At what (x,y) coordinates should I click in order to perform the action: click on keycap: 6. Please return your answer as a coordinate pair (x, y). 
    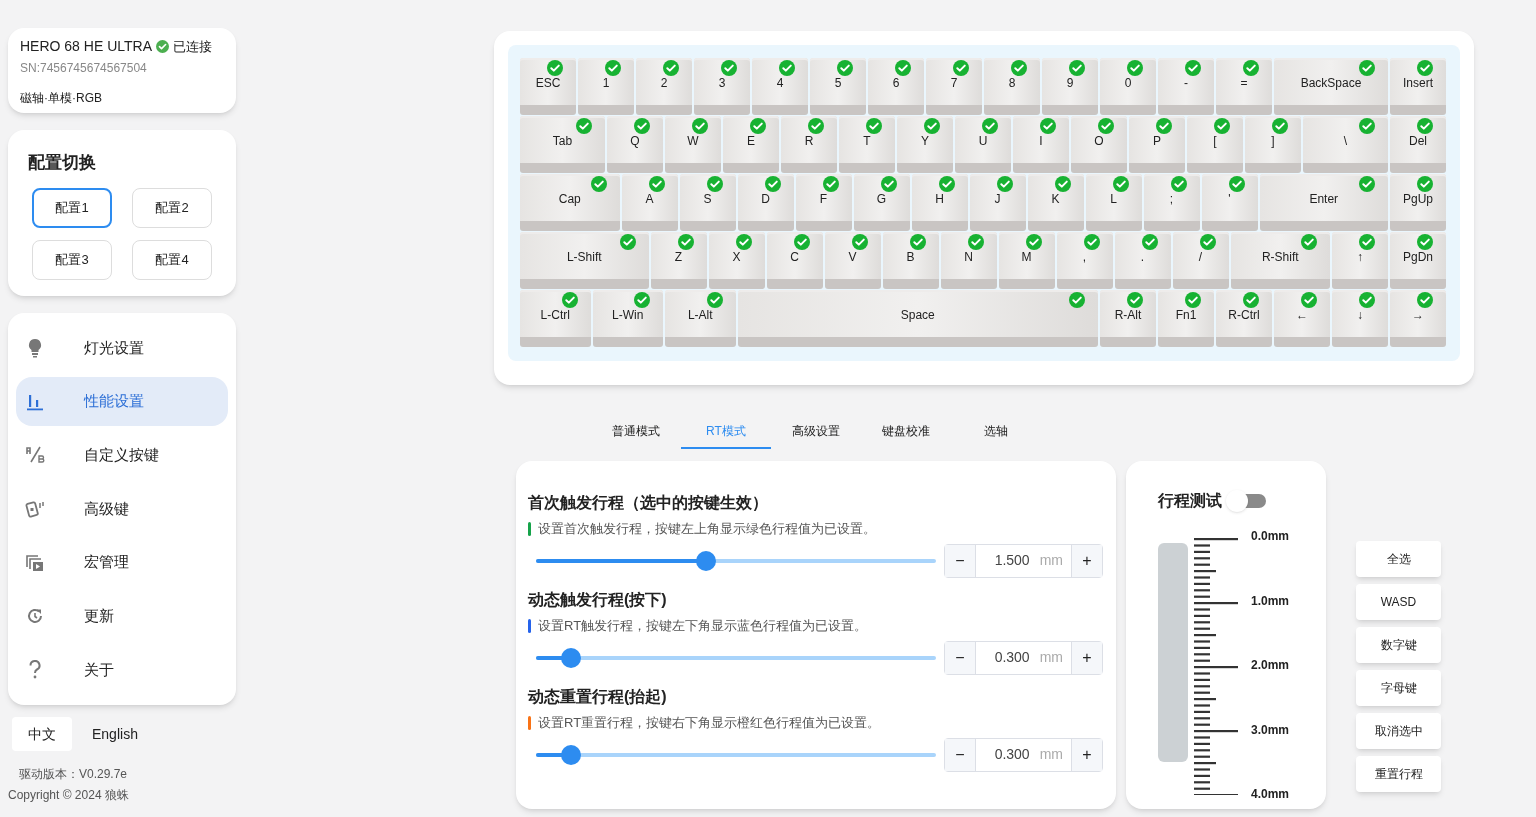
    Looking at the image, I should click on (896, 86).